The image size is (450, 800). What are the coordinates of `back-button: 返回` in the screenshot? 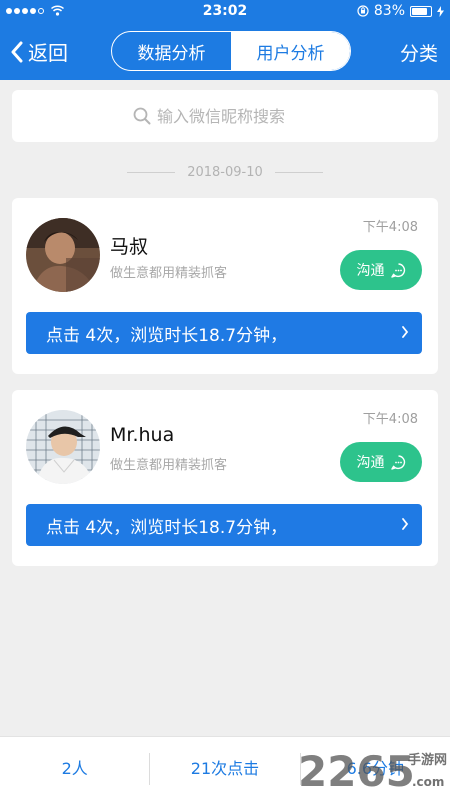 It's located at (39, 51).